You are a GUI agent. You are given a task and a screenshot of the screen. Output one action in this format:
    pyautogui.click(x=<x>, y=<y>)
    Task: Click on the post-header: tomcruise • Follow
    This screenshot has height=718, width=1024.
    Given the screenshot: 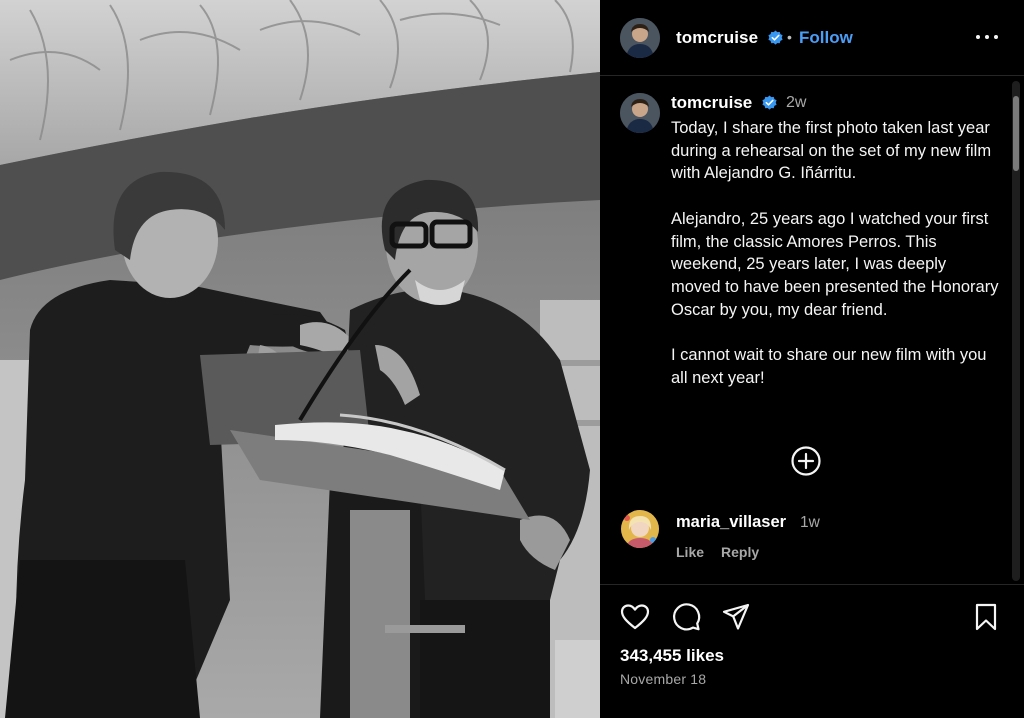 What is the action you would take?
    pyautogui.click(x=812, y=38)
    